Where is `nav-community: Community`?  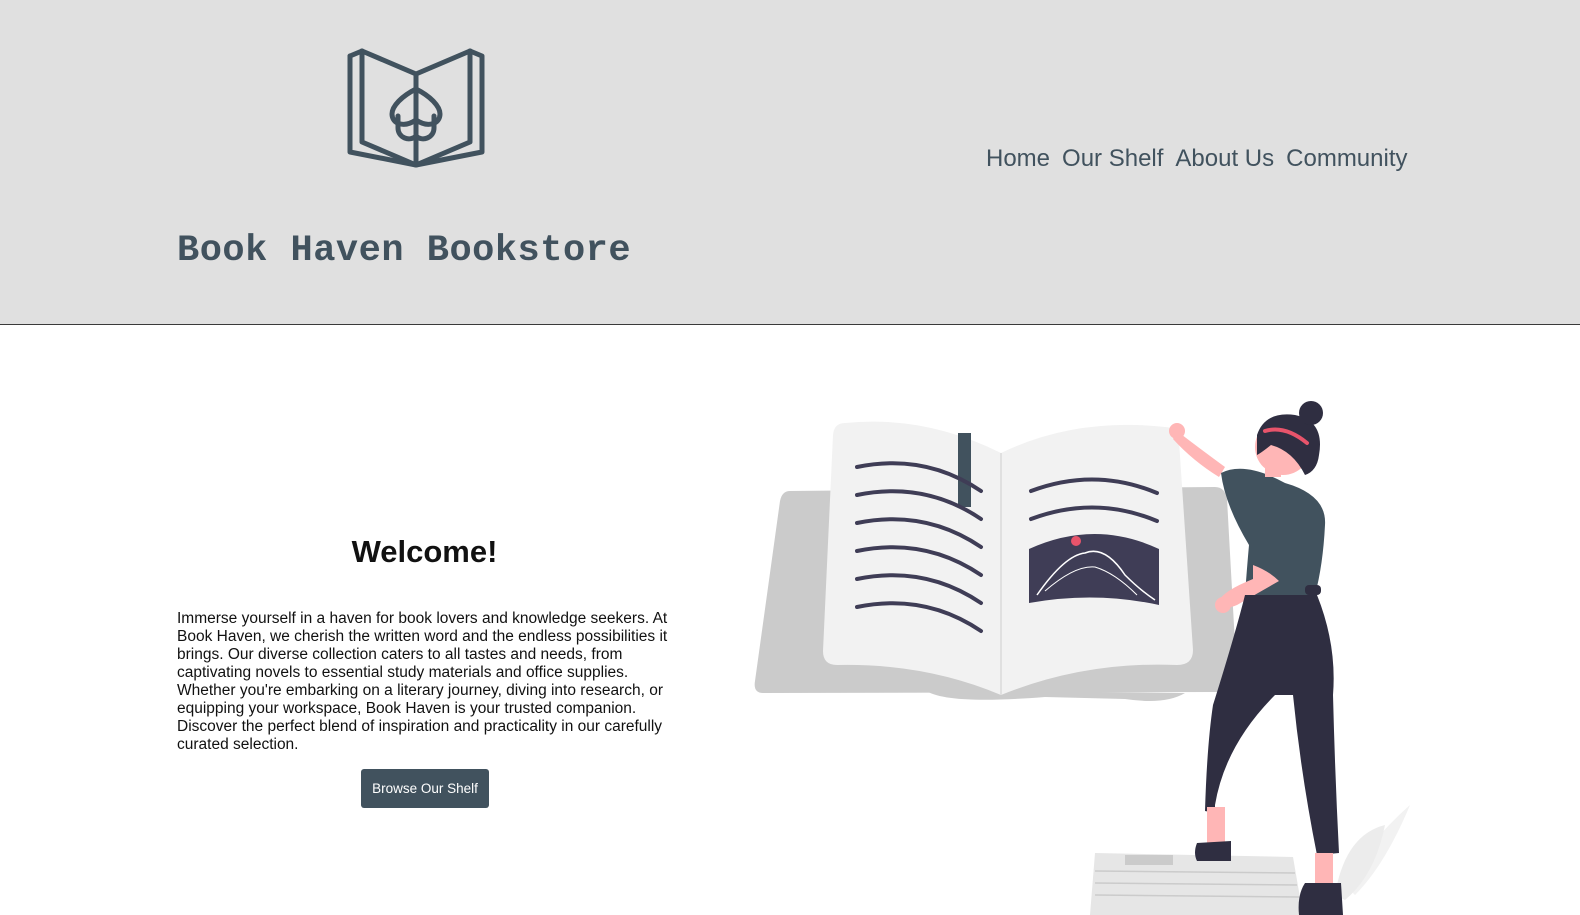 nav-community: Community is located at coordinates (1346, 159).